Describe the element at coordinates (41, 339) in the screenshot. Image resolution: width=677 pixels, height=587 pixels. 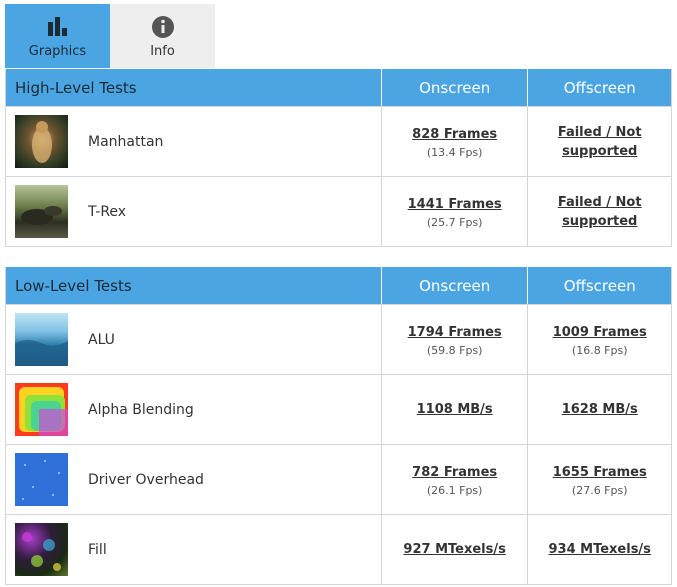
I see `alu-thumbnail` at that location.